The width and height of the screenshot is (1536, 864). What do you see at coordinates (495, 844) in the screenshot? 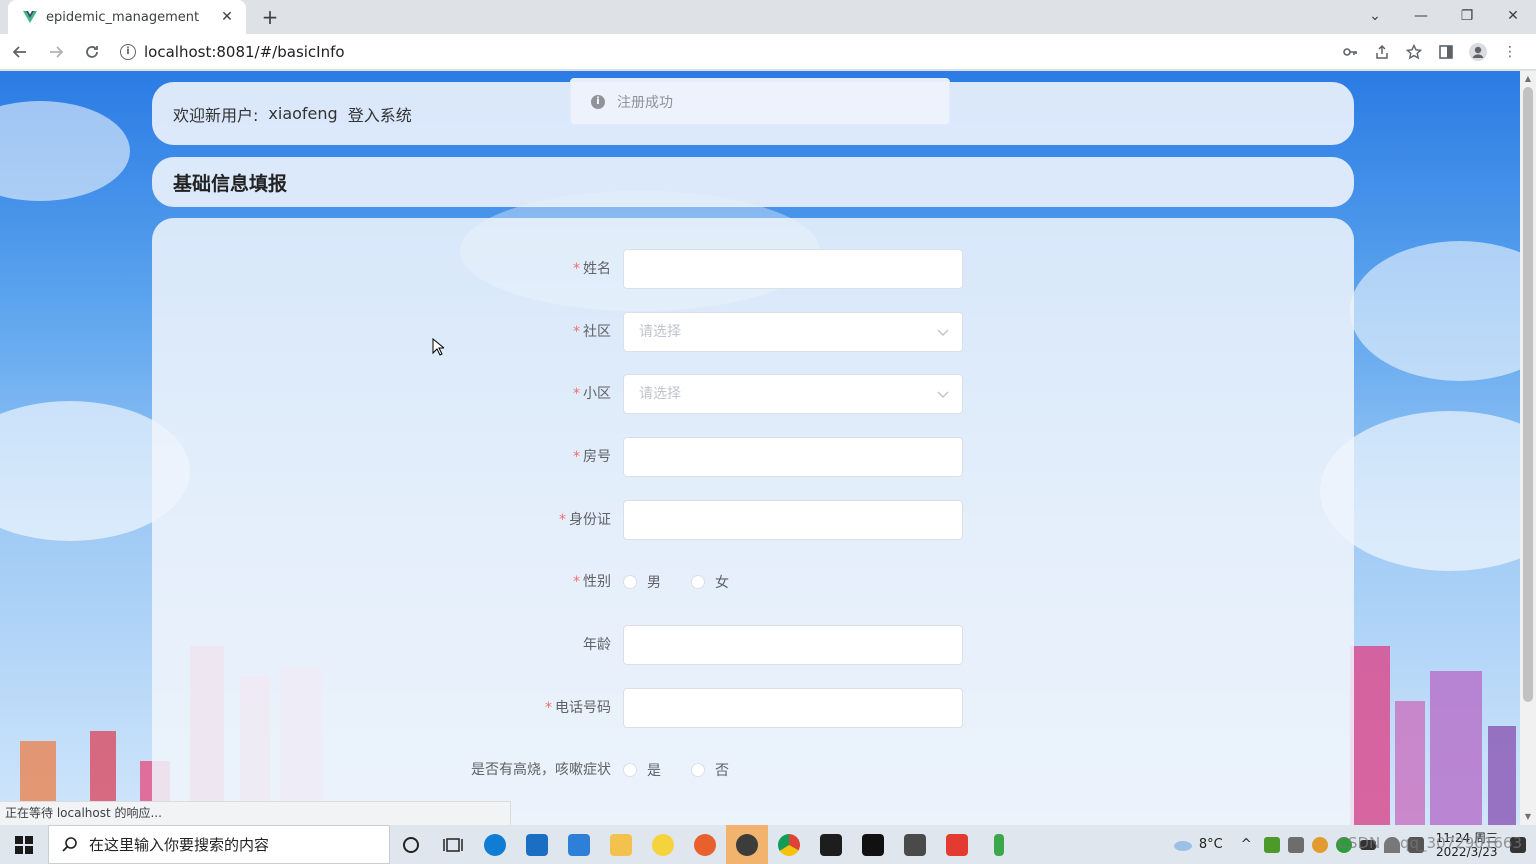
I see `edge-browser-icon` at bounding box center [495, 844].